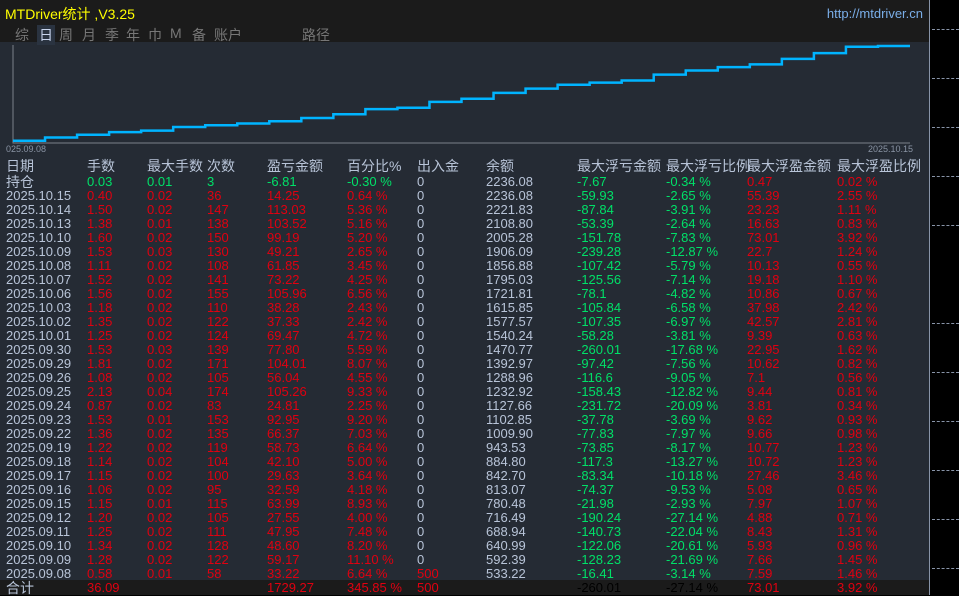  I want to click on row-balance: 2108.80, so click(509, 223).